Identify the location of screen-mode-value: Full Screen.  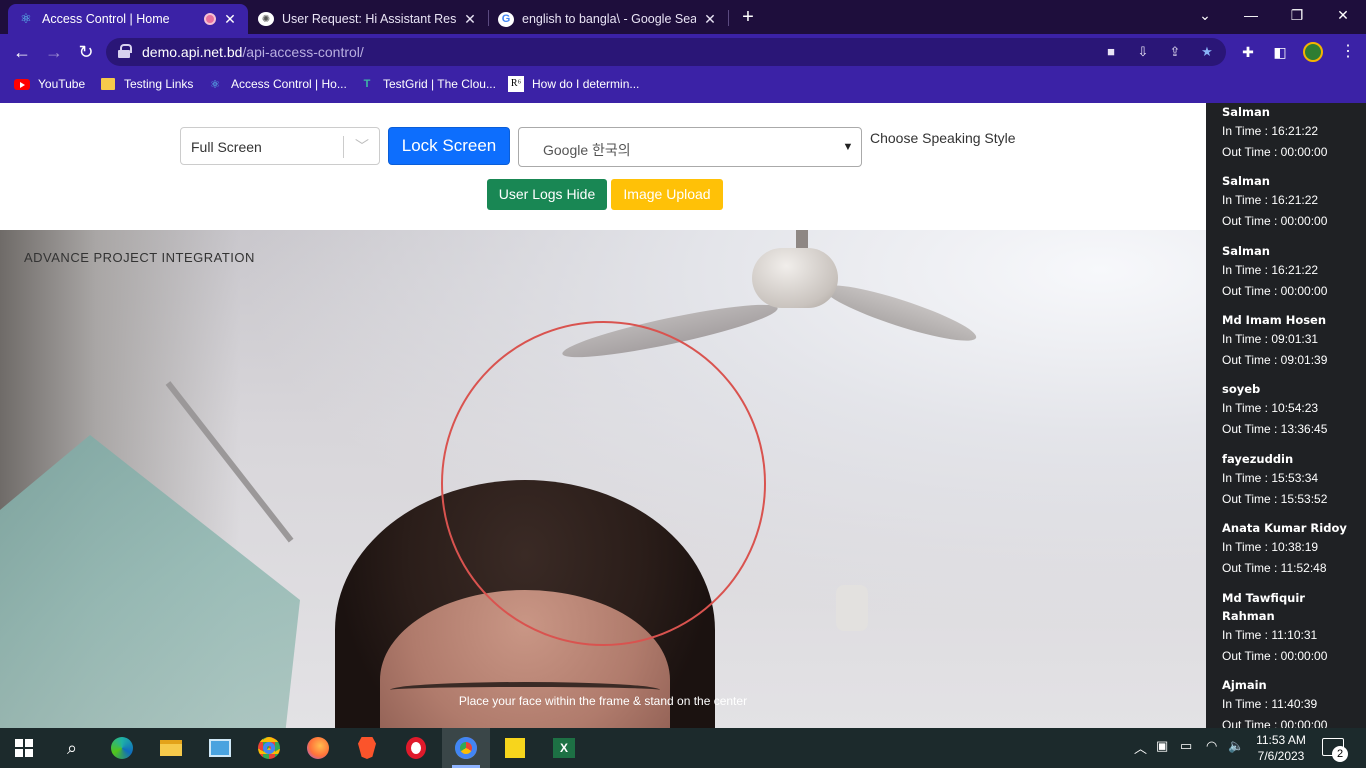
(226, 147).